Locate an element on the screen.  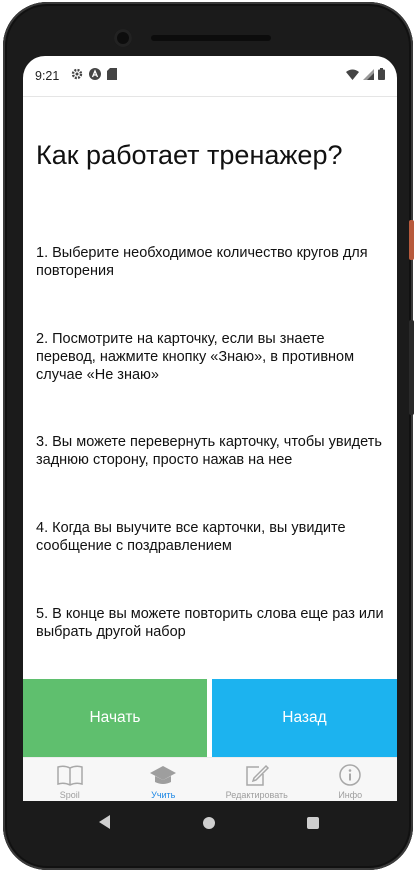
sd-card-icon is located at coordinates (112, 74).